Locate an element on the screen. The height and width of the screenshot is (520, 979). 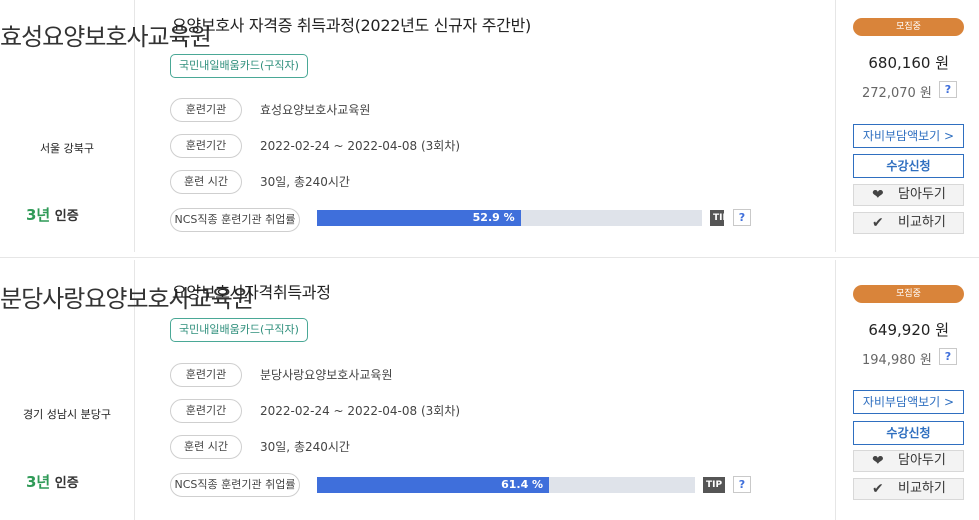
row-value-institution: 분당사랑요양보호사교육원 is located at coordinates (326, 375).